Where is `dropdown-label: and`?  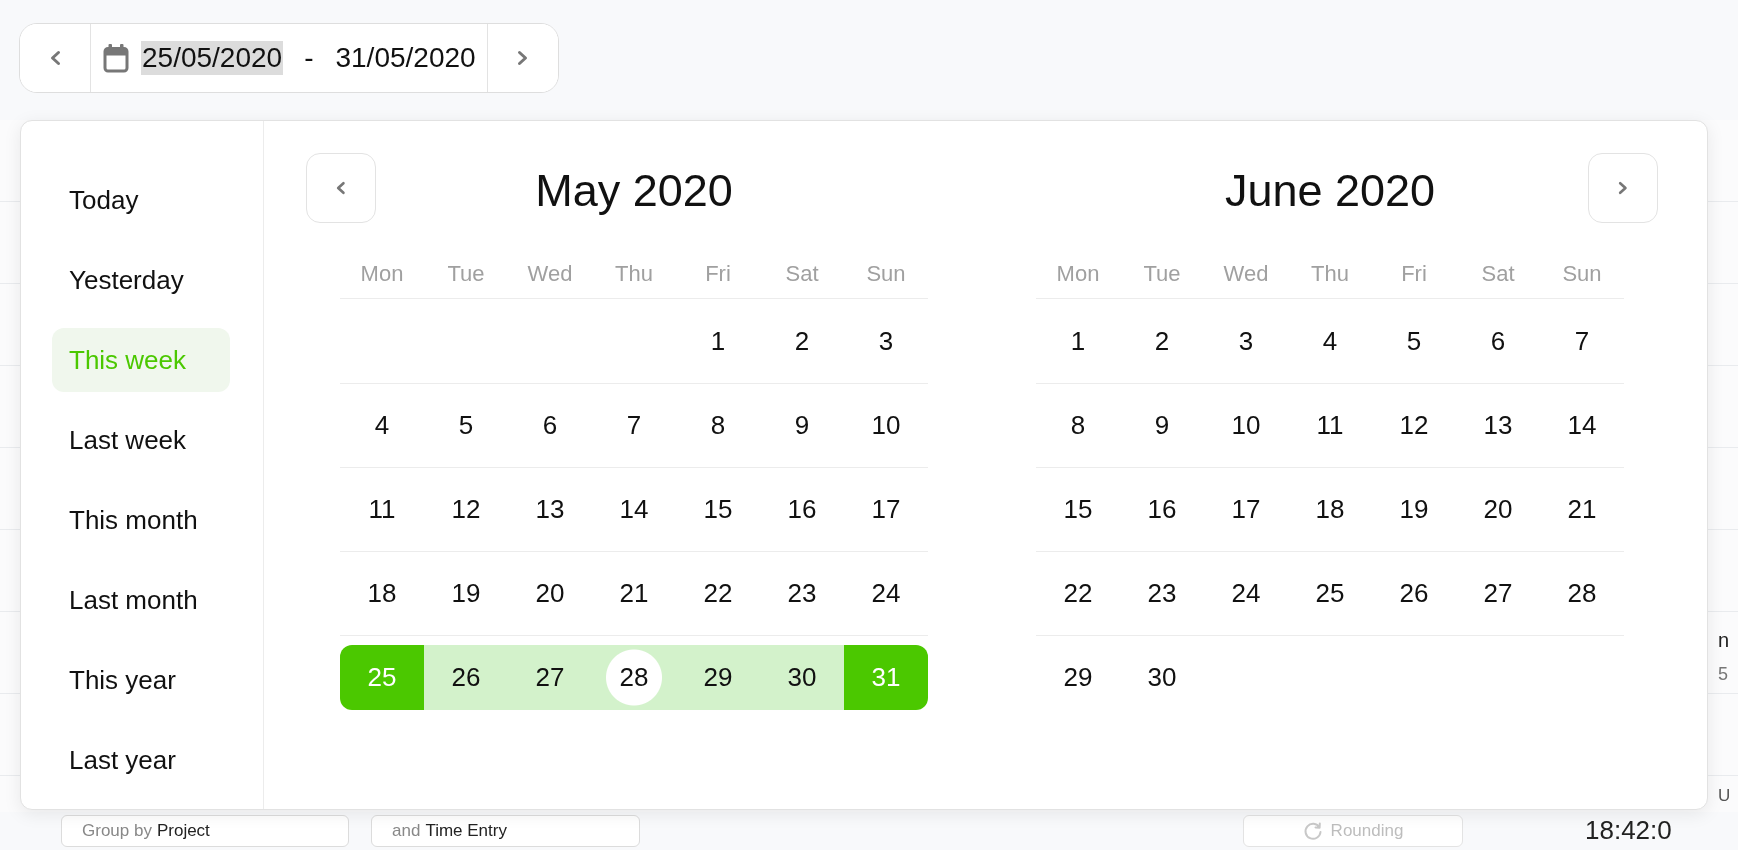 dropdown-label: and is located at coordinates (406, 831).